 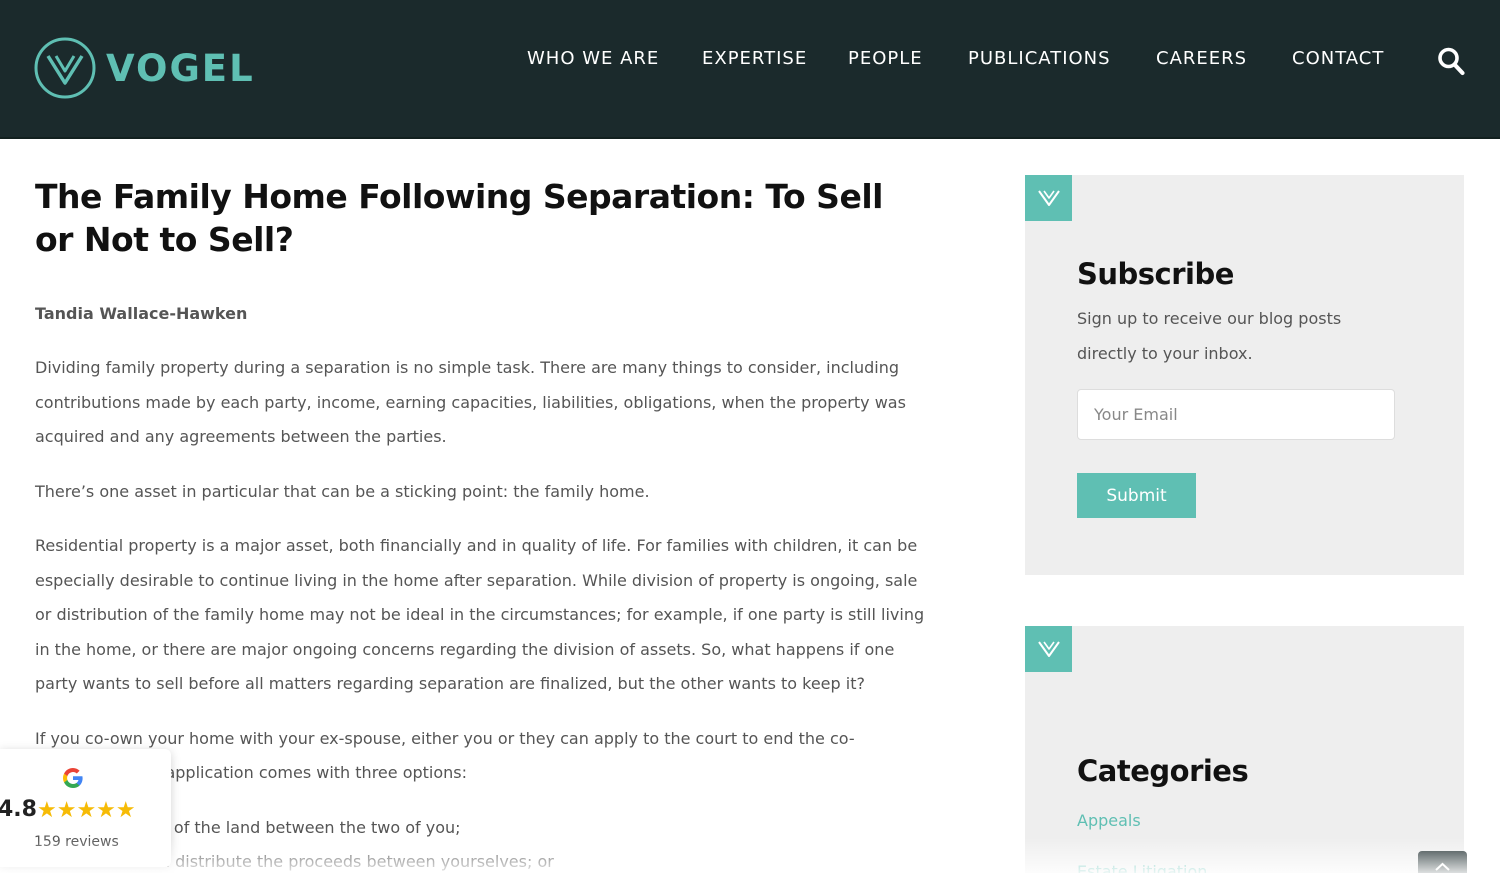 What do you see at coordinates (1201, 58) in the screenshot?
I see `nav-item-careers: CAREERS` at bounding box center [1201, 58].